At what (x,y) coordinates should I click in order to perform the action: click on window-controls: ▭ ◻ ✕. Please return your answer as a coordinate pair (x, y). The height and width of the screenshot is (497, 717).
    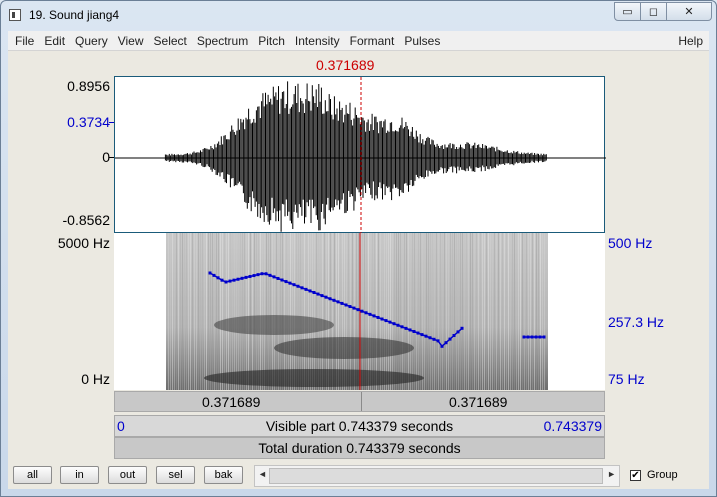
    Looking at the image, I should click on (663, 11).